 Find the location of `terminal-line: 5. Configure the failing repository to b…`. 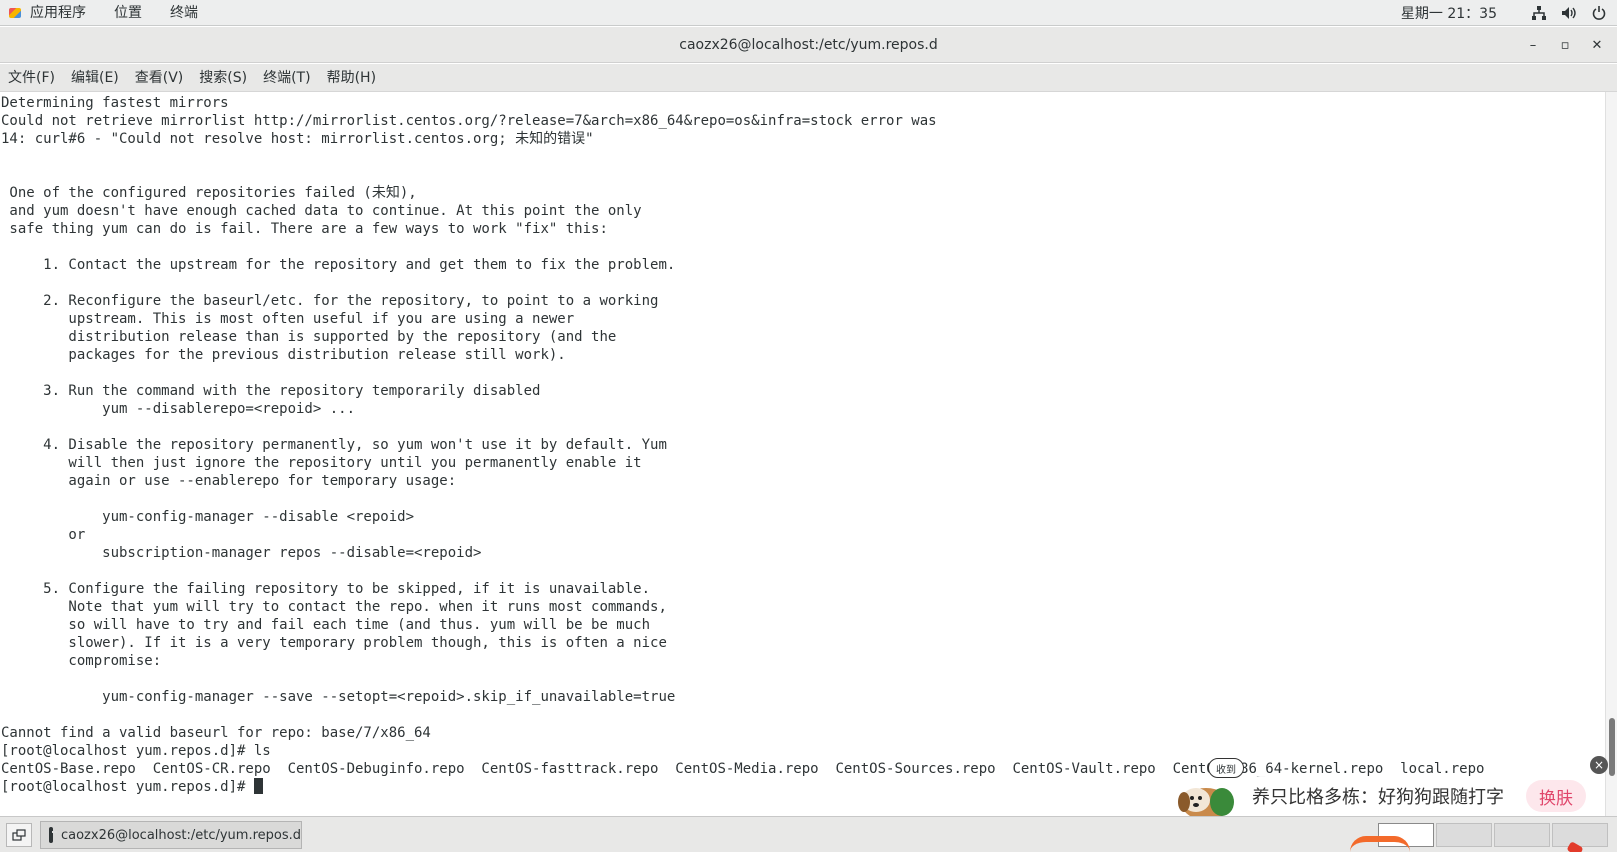

terminal-line: 5. Configure the failing repository to b… is located at coordinates (326, 589).